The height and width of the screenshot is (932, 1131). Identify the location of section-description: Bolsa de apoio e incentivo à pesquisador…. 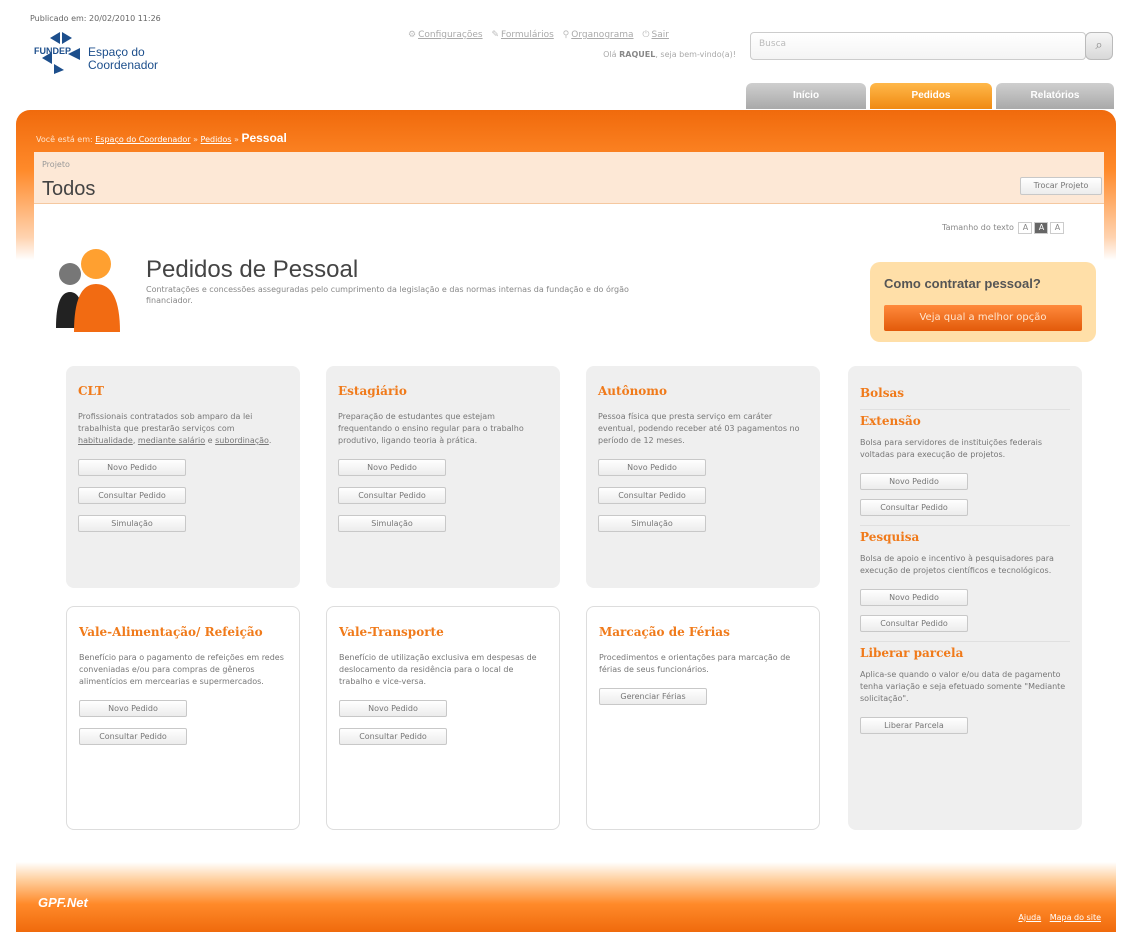
(957, 564).